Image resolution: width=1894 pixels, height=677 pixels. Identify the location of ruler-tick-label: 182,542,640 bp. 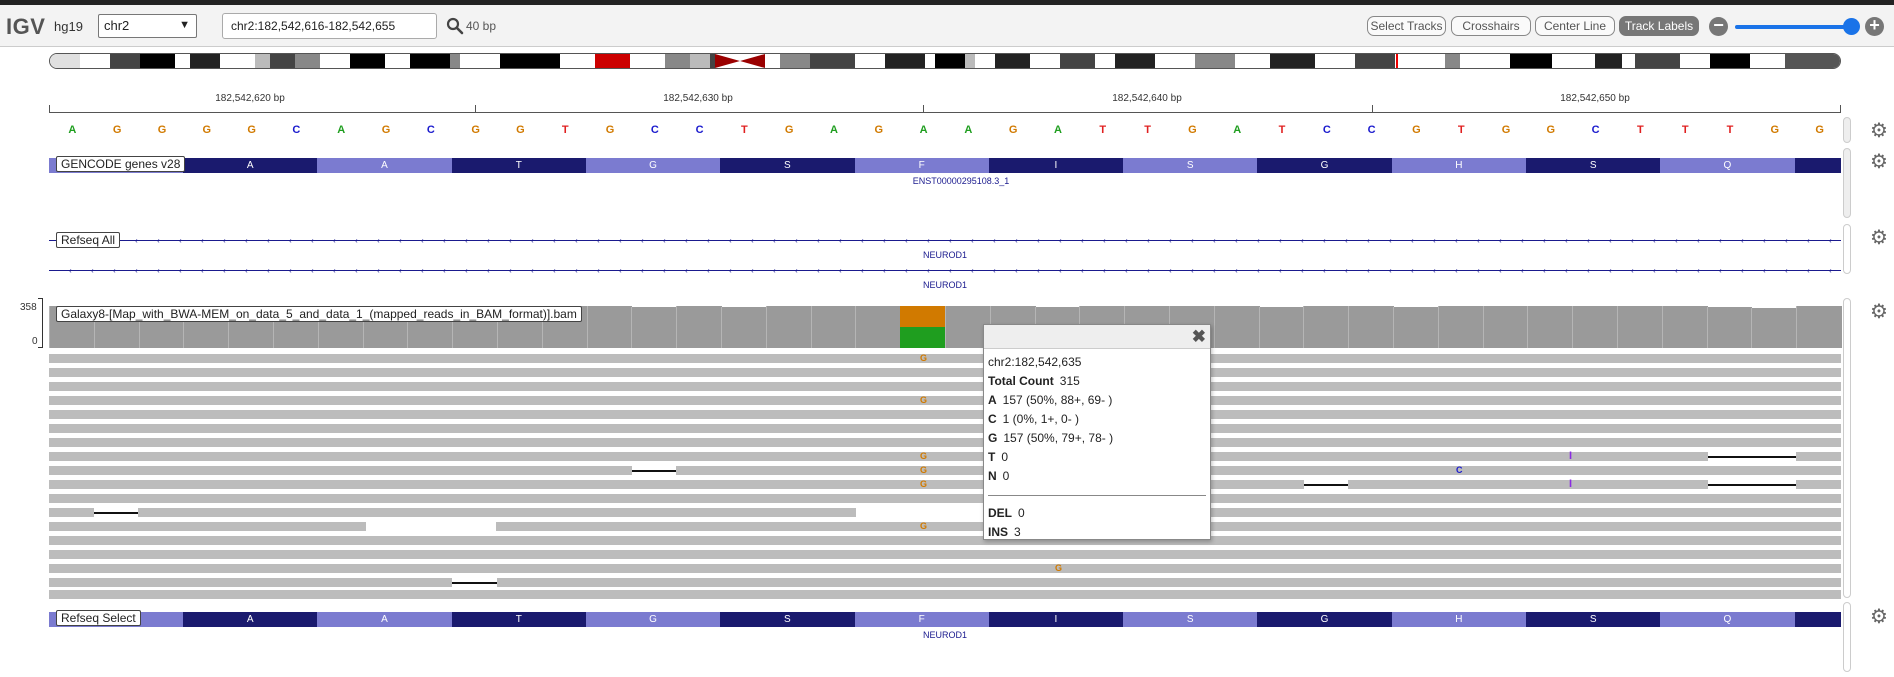
(1147, 98).